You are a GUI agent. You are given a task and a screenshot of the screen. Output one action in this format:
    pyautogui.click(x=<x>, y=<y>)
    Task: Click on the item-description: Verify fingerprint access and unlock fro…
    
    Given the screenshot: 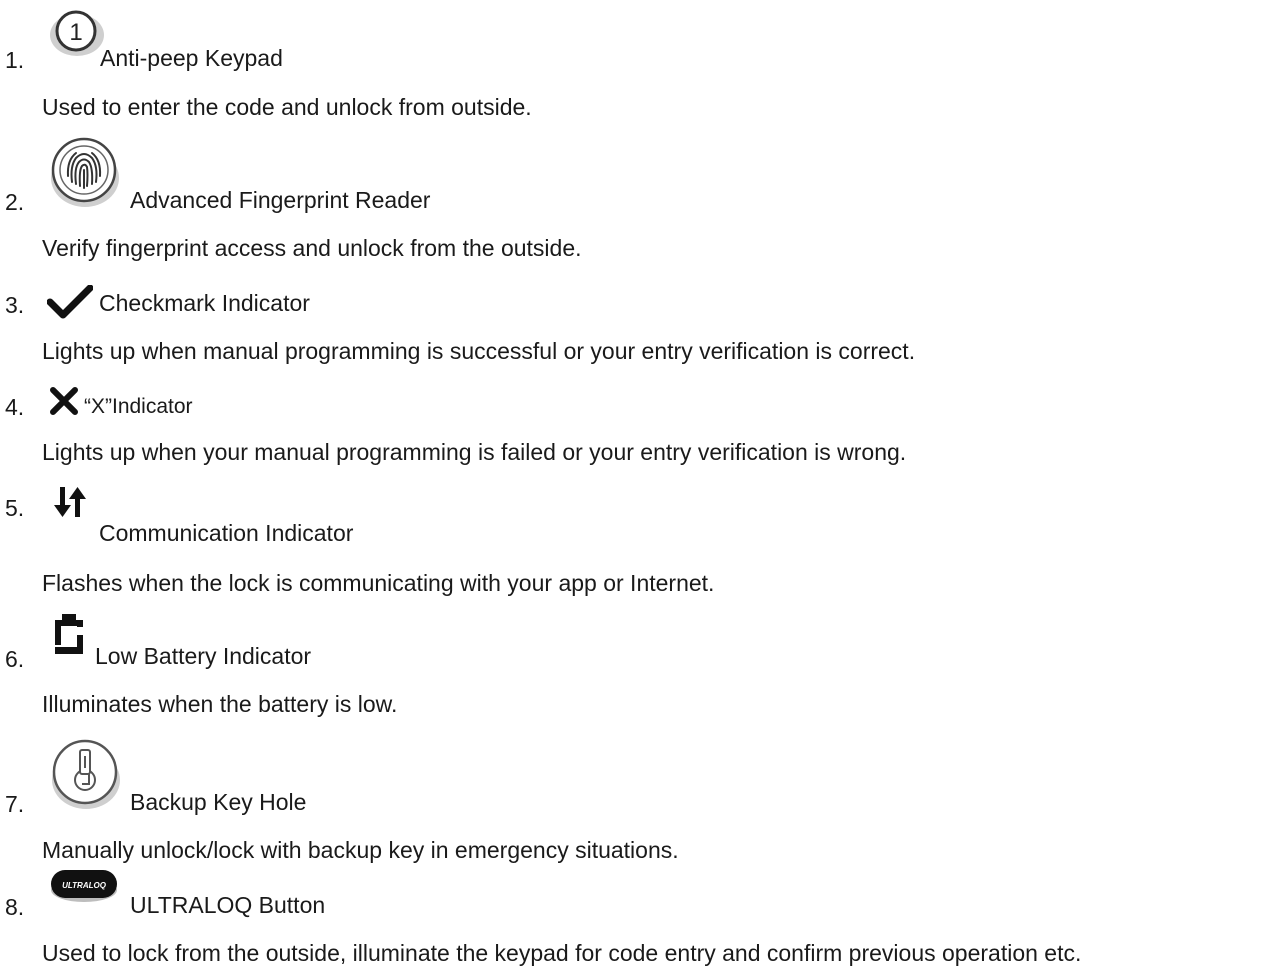 What is the action you would take?
    pyautogui.click(x=312, y=248)
    